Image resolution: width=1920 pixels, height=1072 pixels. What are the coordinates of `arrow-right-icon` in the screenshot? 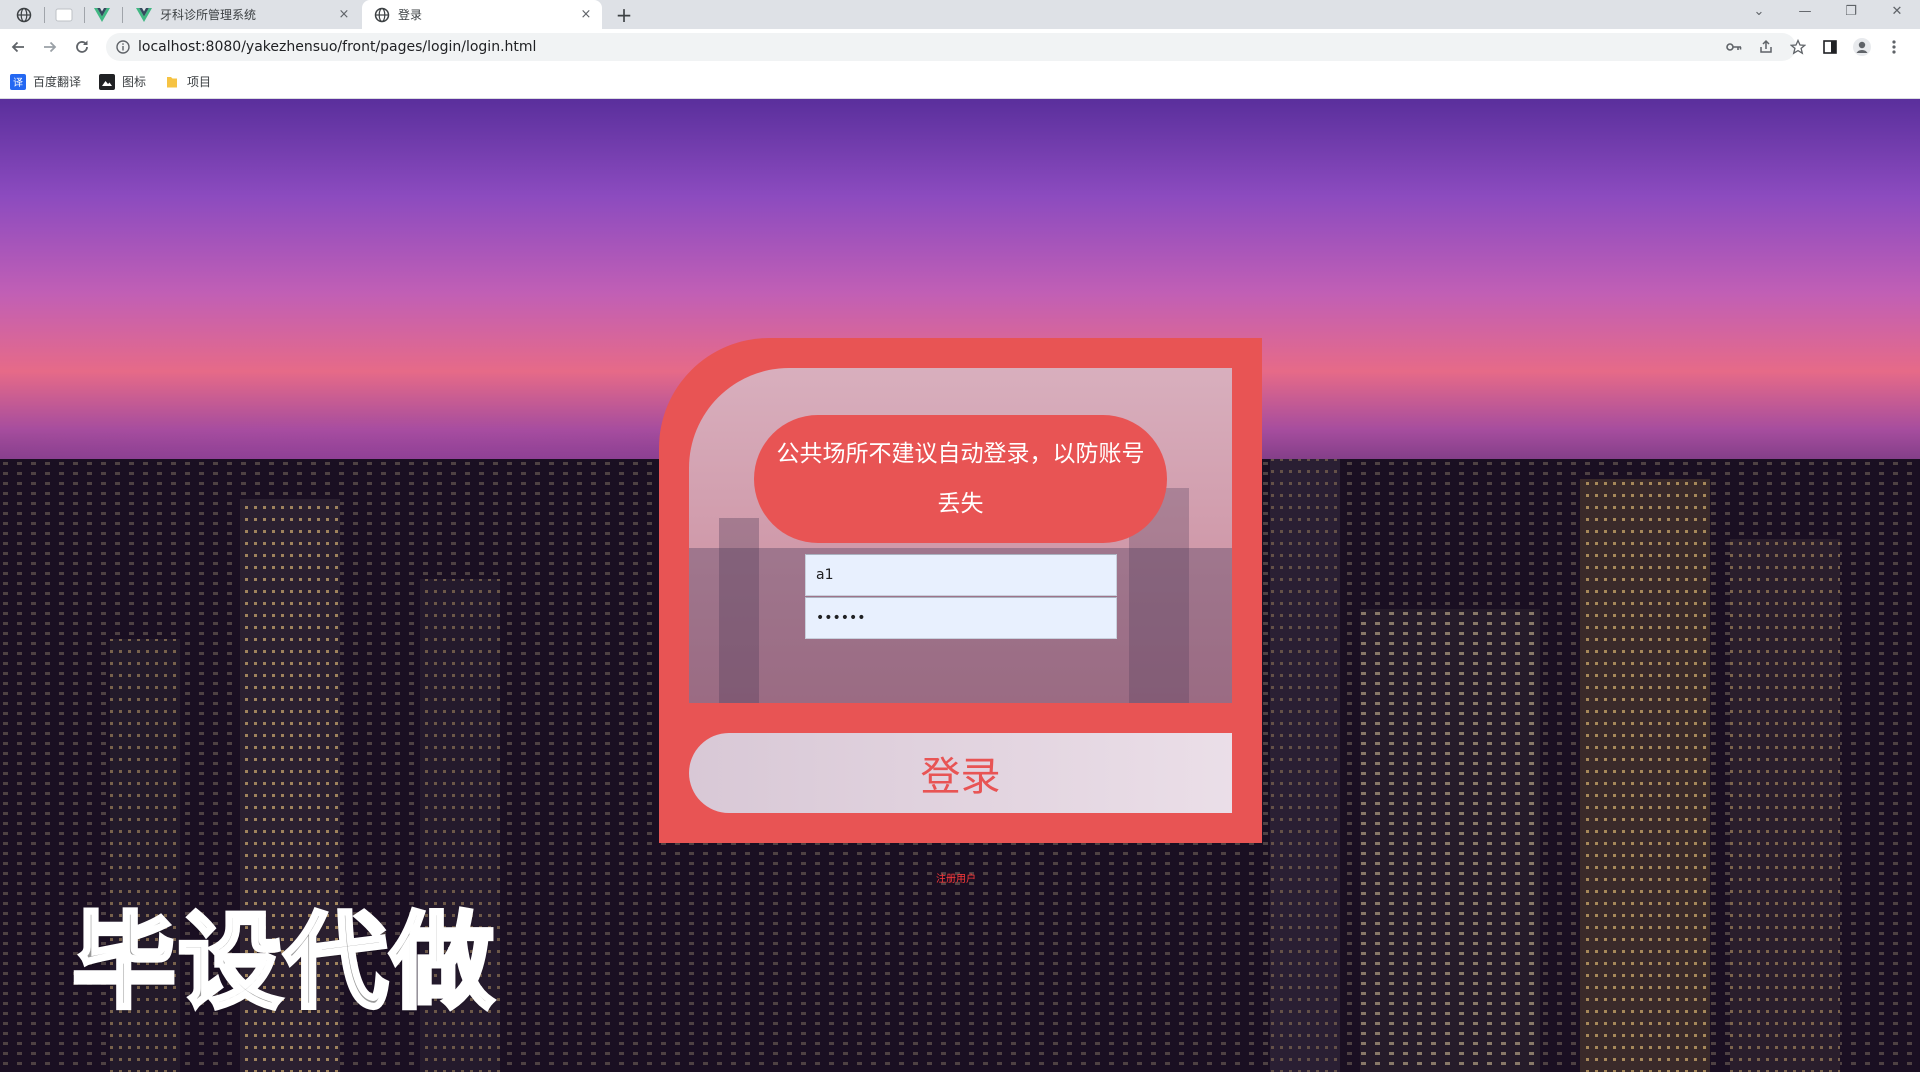 It's located at (50, 47).